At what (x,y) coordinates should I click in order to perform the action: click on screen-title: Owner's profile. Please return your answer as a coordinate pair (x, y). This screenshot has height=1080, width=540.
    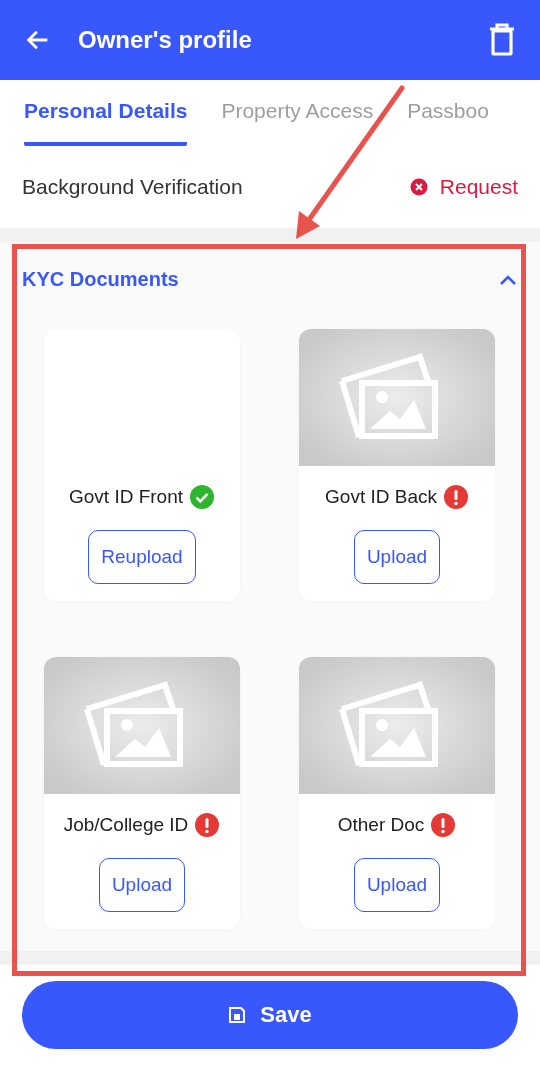
    Looking at the image, I should click on (165, 40).